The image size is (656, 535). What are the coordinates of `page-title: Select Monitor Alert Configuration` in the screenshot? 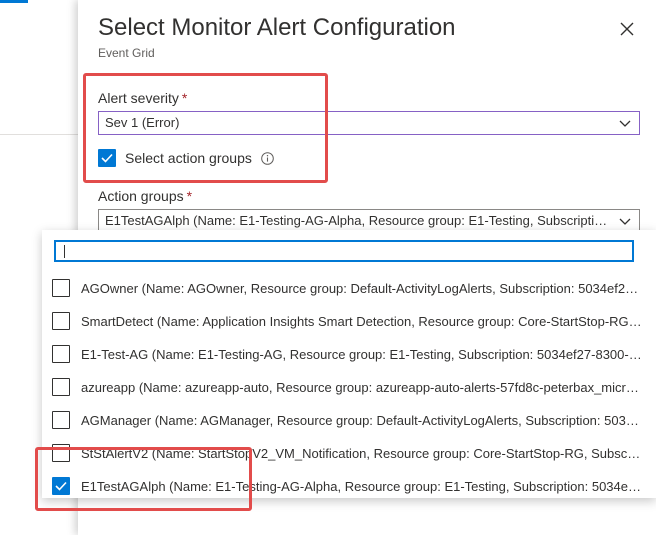 It's located at (277, 27).